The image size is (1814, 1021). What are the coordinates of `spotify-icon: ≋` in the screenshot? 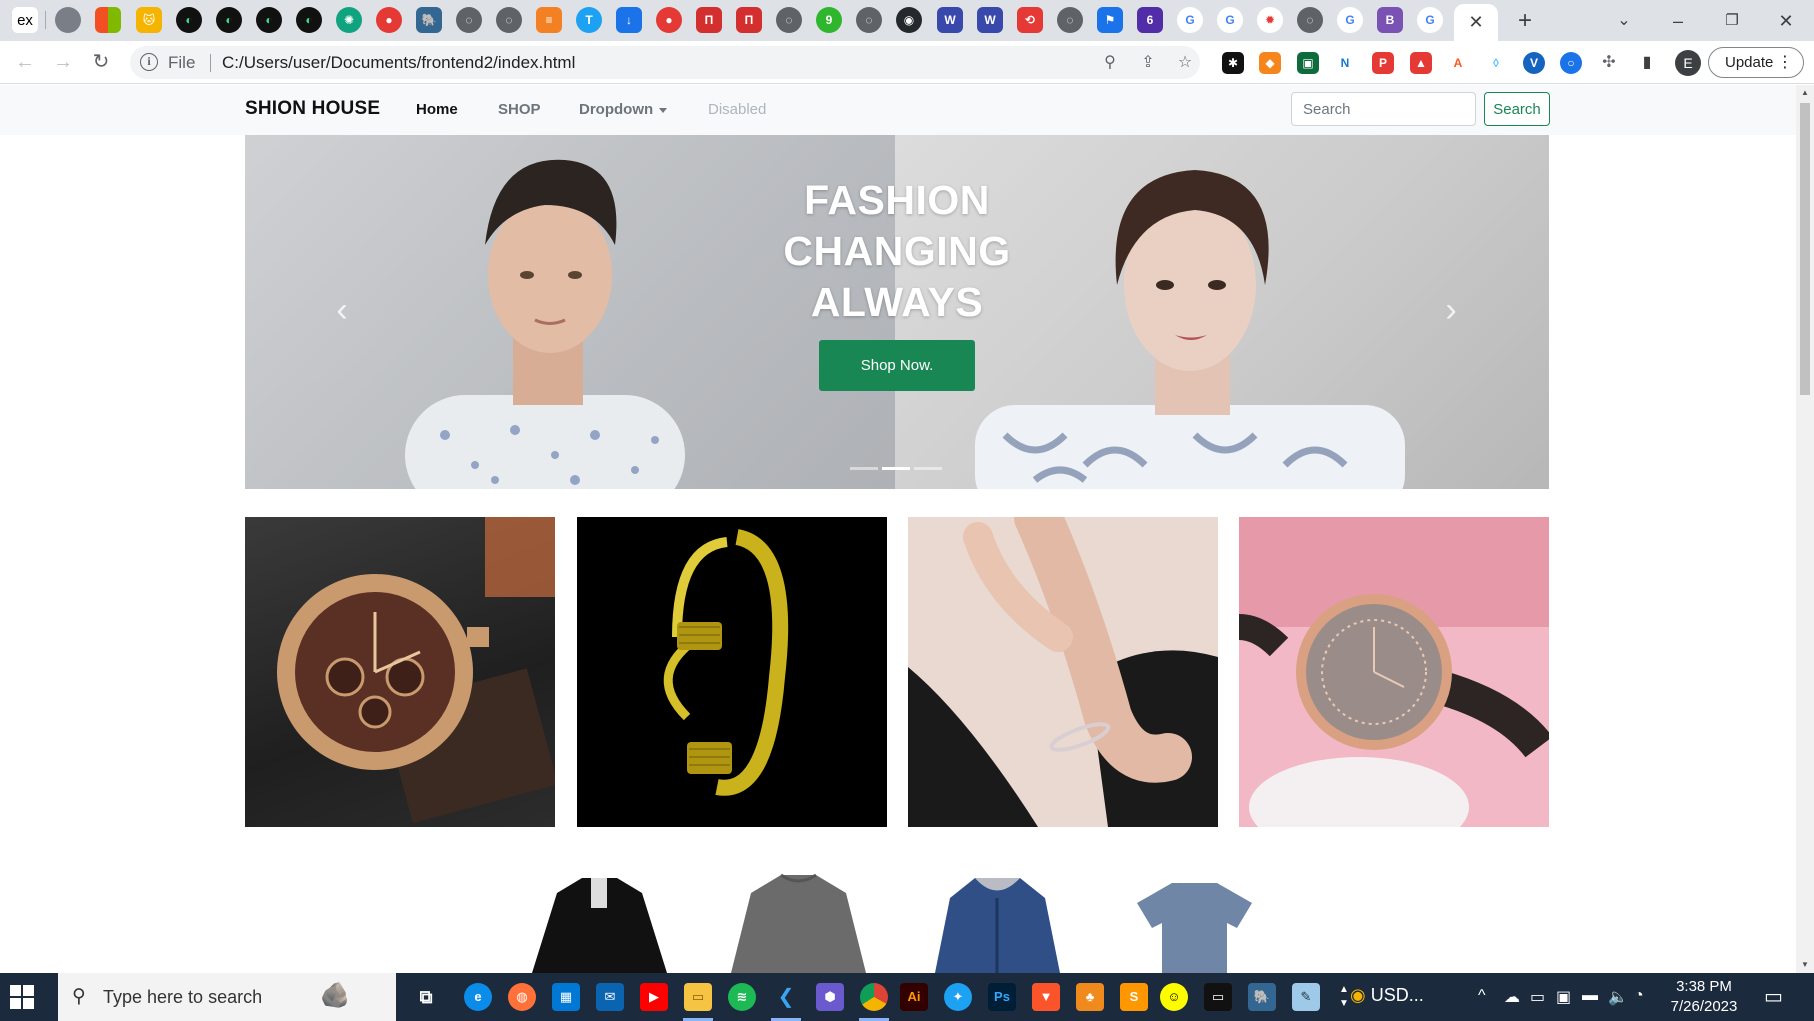 It's located at (742, 997).